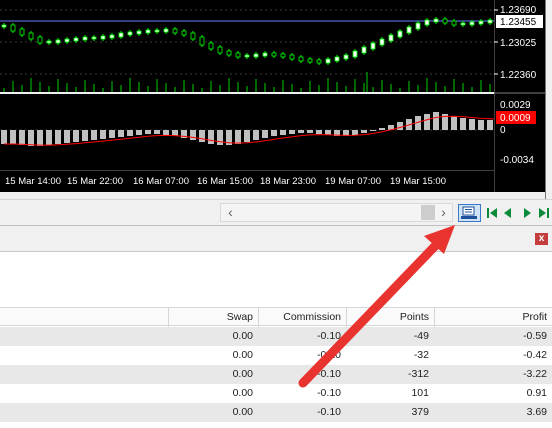 Image resolution: width=552 pixels, height=428 pixels. What do you see at coordinates (230, 212) in the screenshot?
I see `scroll-left-arrow: ‹` at bounding box center [230, 212].